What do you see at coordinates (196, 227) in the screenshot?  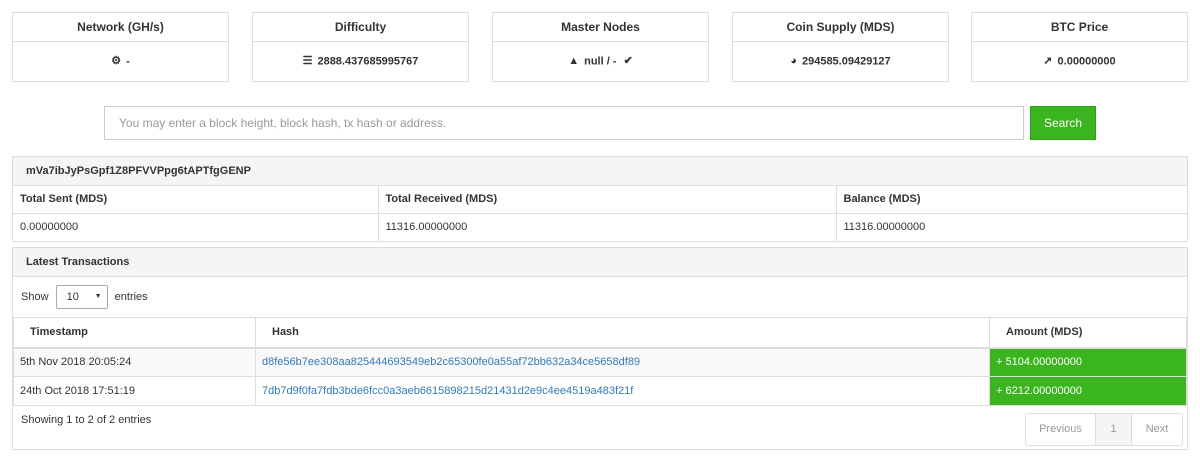 I see `total-sent-value: 0.00000000` at bounding box center [196, 227].